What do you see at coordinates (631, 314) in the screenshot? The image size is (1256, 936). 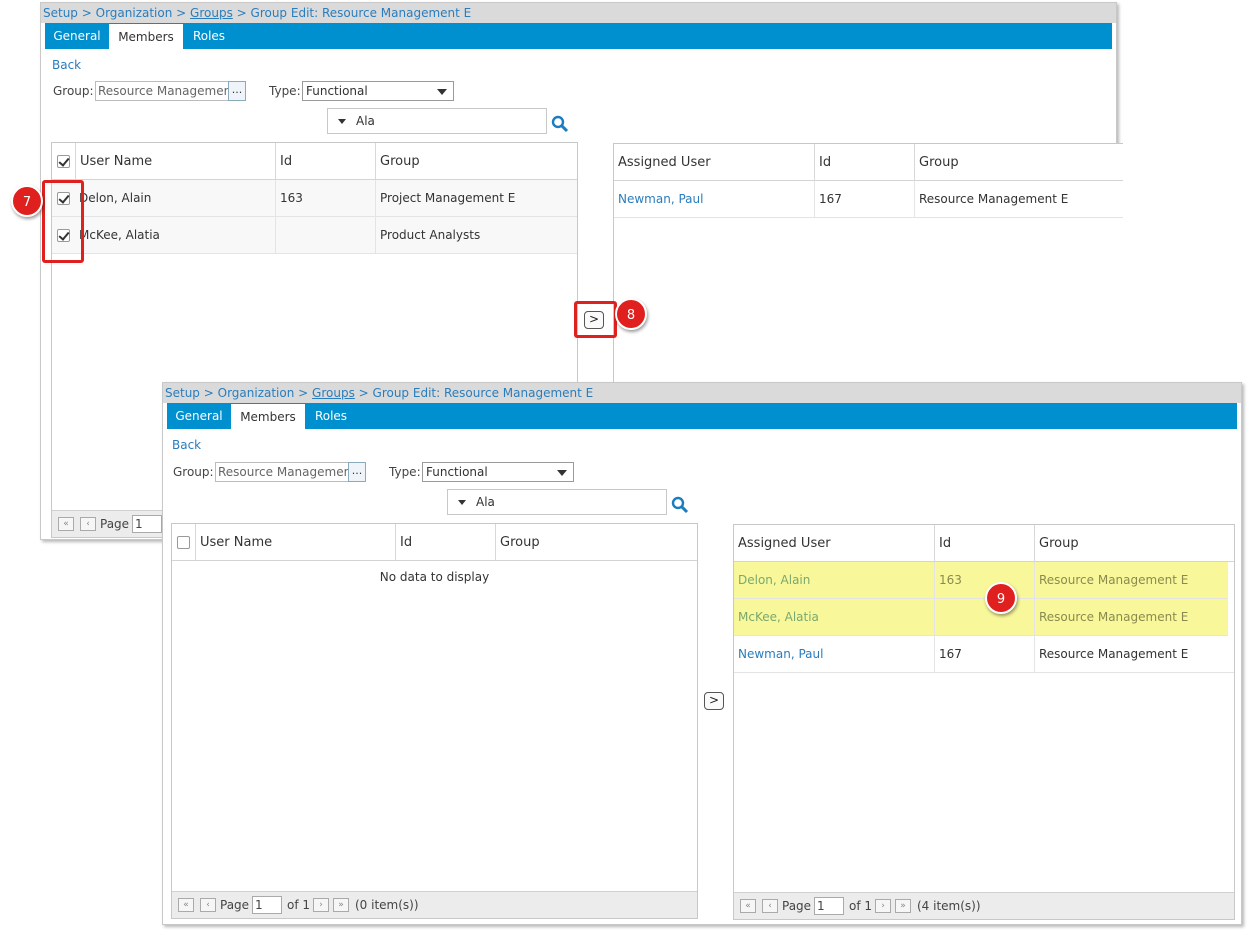 I see `step-8-callout: 8` at bounding box center [631, 314].